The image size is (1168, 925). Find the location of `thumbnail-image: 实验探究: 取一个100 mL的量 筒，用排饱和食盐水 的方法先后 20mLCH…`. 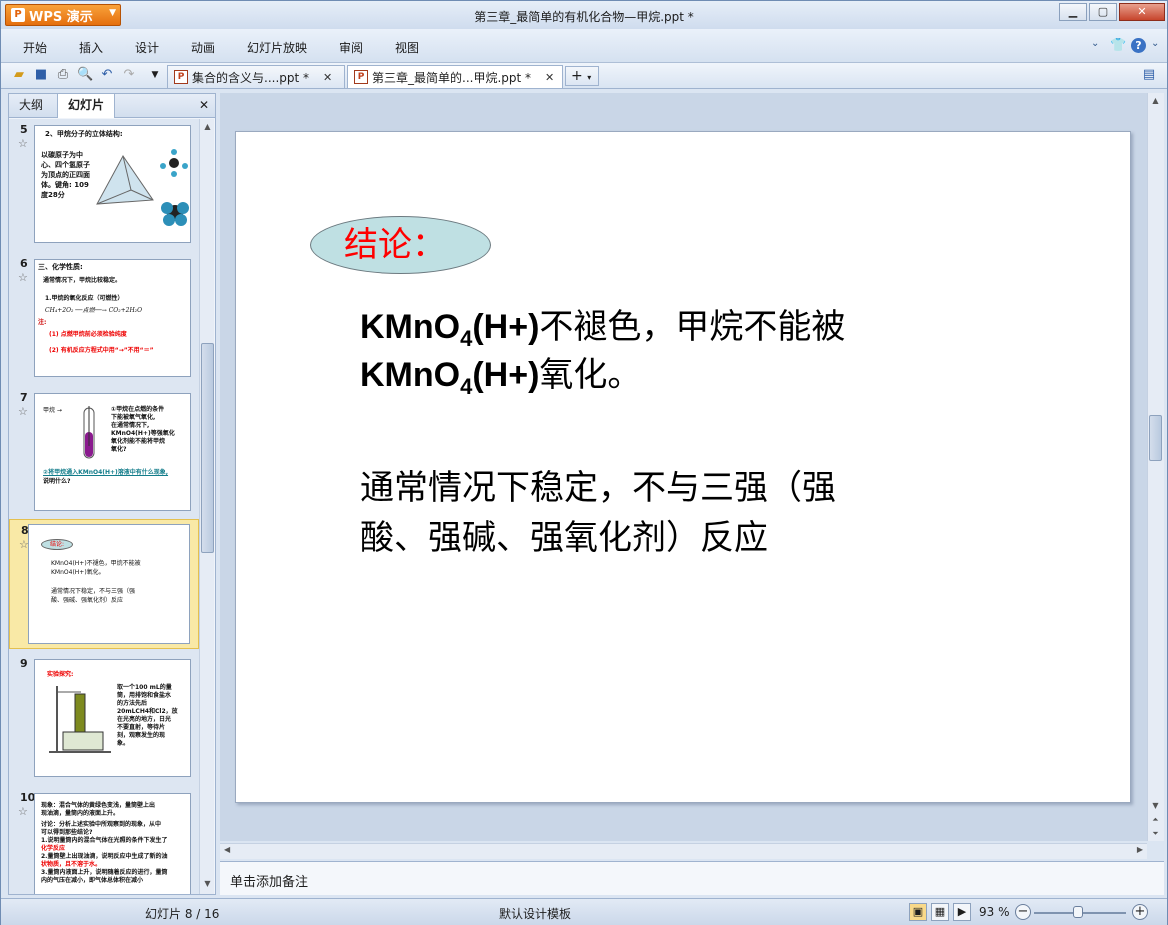

thumbnail-image: 实验探究: 取一个100 mL的量 筒，用排饱和食盐水 的方法先后 20mLCH… is located at coordinates (112, 718).